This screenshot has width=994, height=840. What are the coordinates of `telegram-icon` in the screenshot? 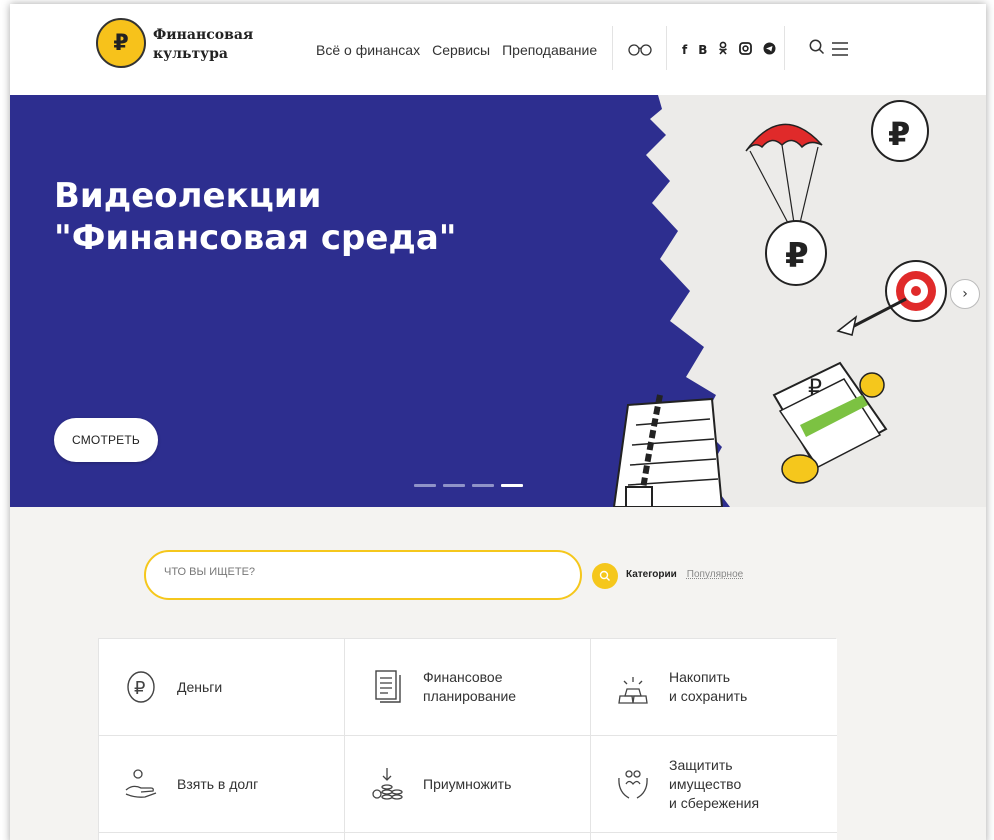 It's located at (769, 50).